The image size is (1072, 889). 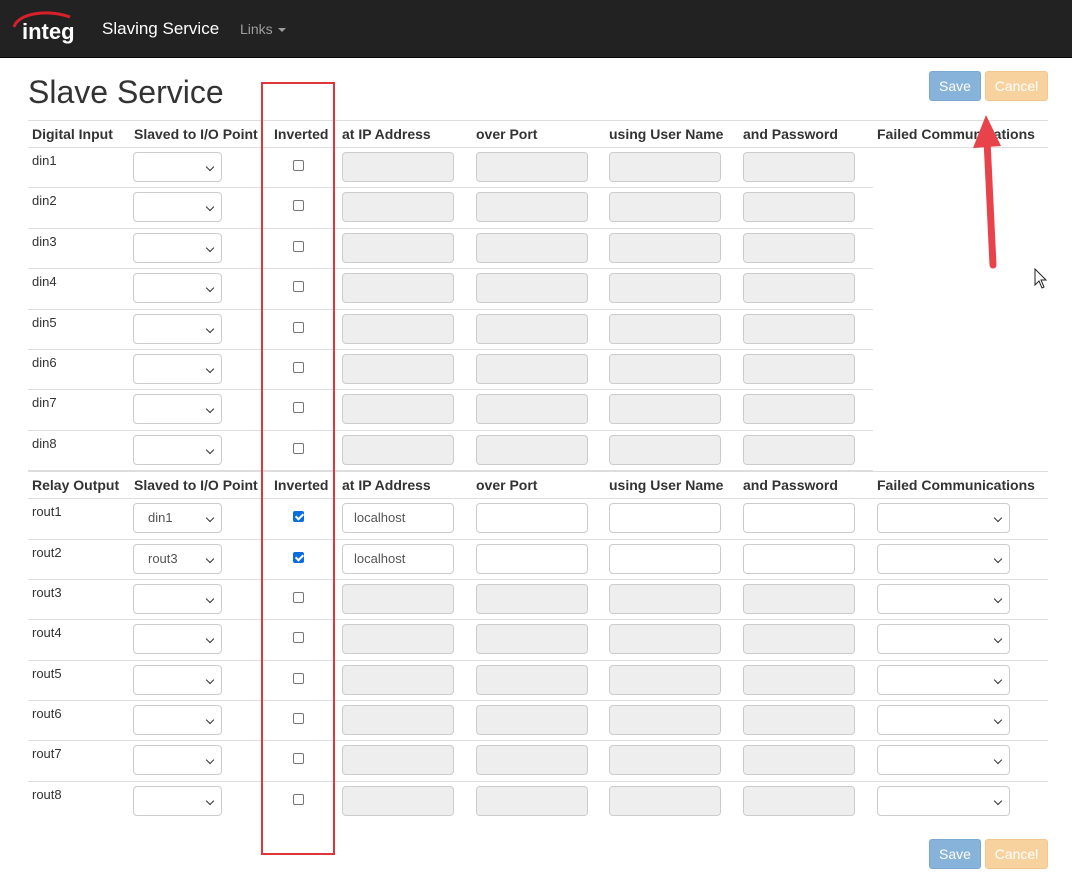 I want to click on slaved-to-select: rout3, so click(x=177, y=558).